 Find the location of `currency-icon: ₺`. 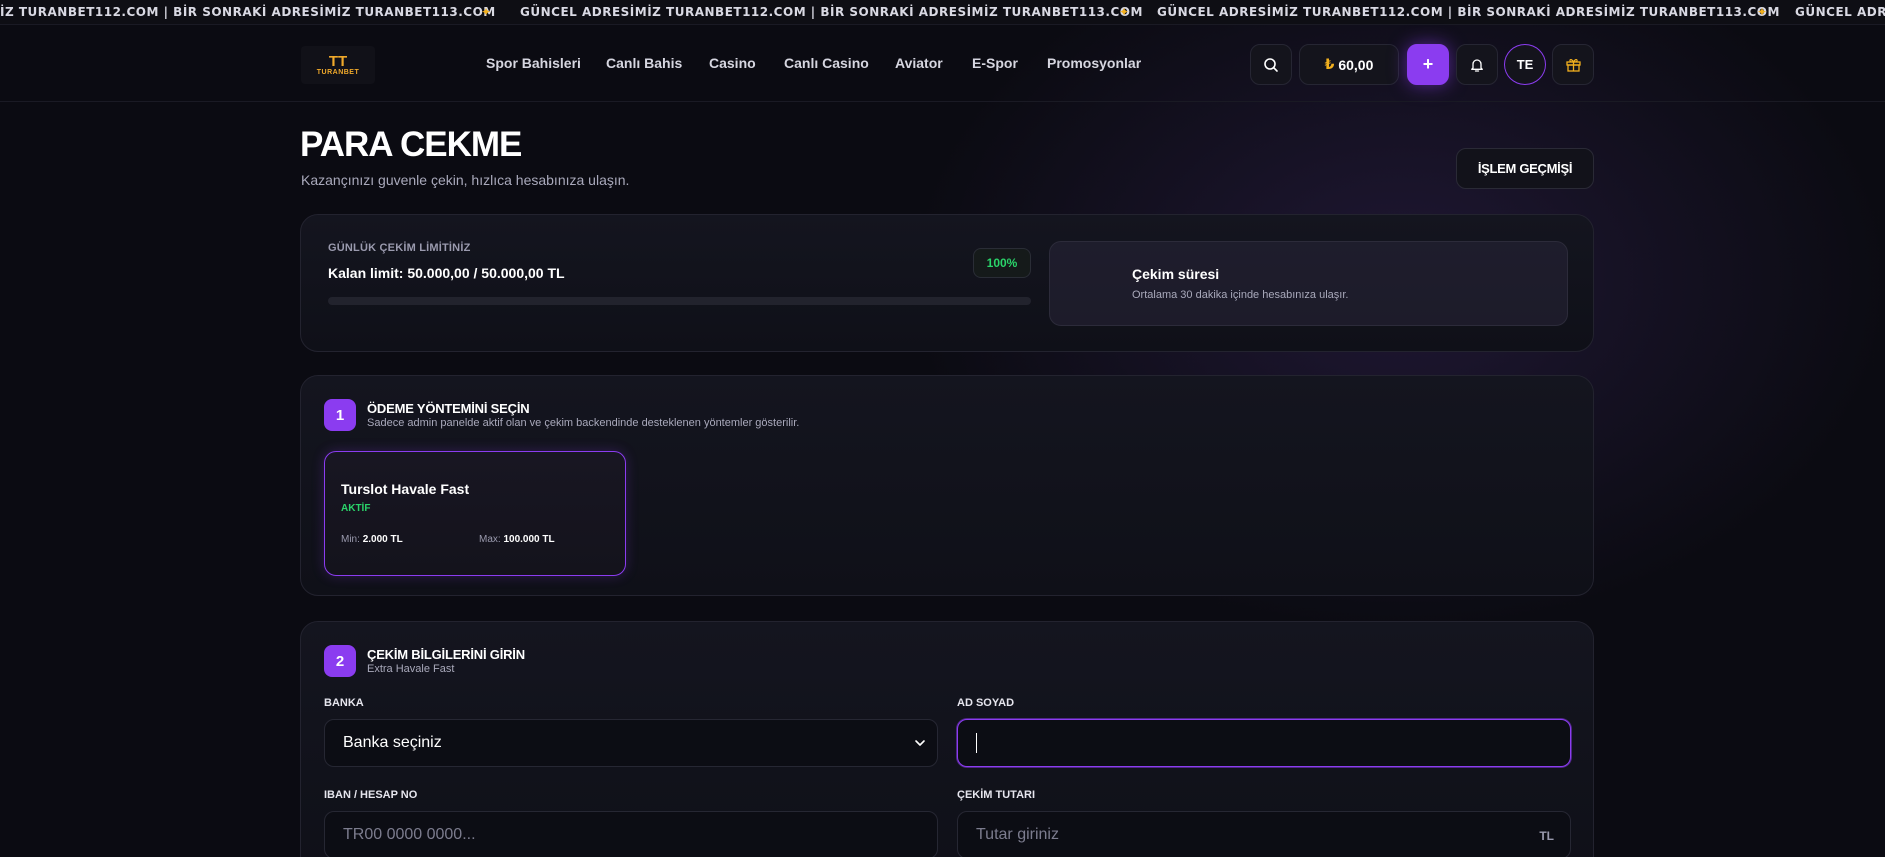

currency-icon: ₺ is located at coordinates (1329, 64).